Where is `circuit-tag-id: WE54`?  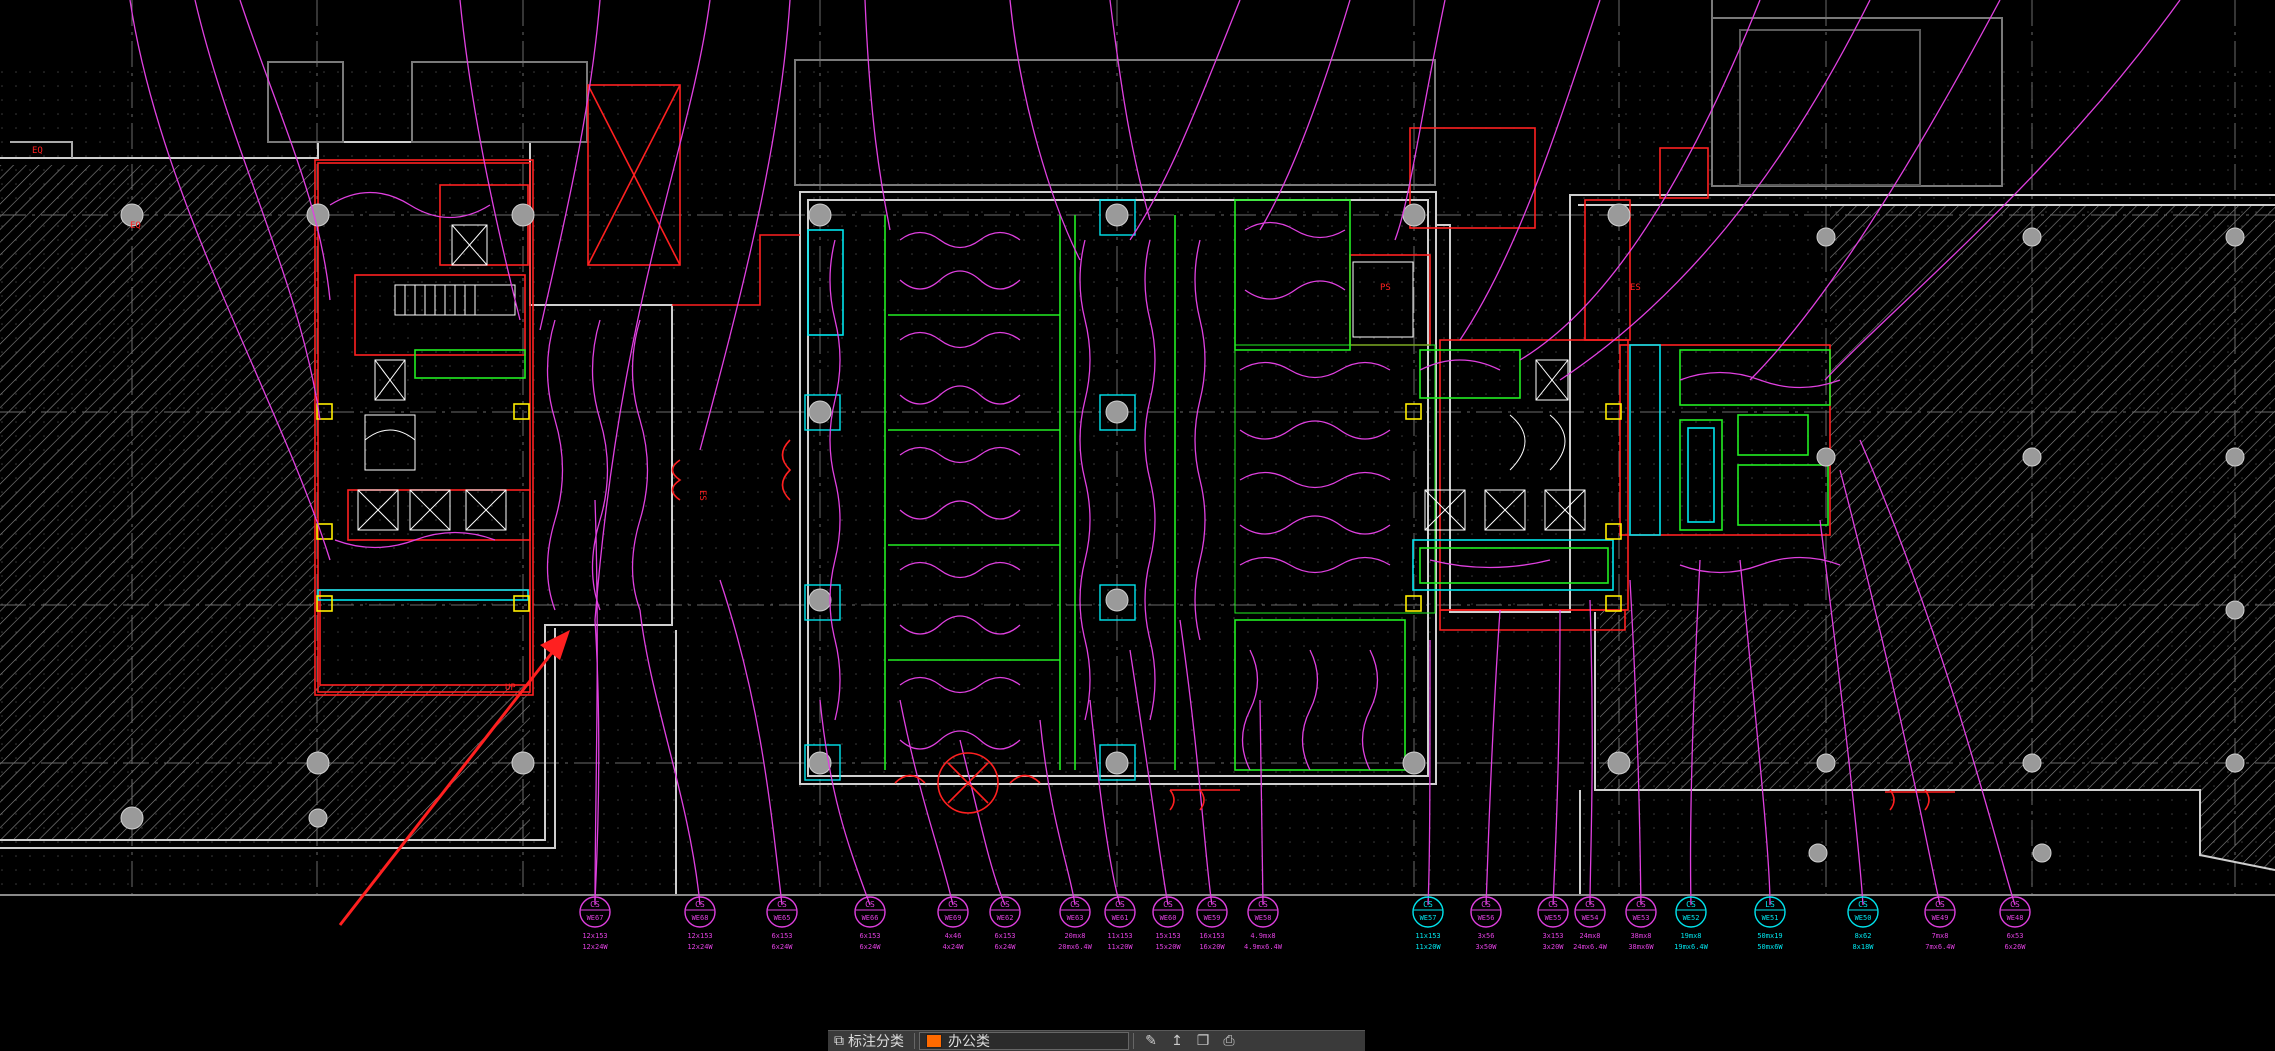
circuit-tag-id: WE54 is located at coordinates (1590, 918).